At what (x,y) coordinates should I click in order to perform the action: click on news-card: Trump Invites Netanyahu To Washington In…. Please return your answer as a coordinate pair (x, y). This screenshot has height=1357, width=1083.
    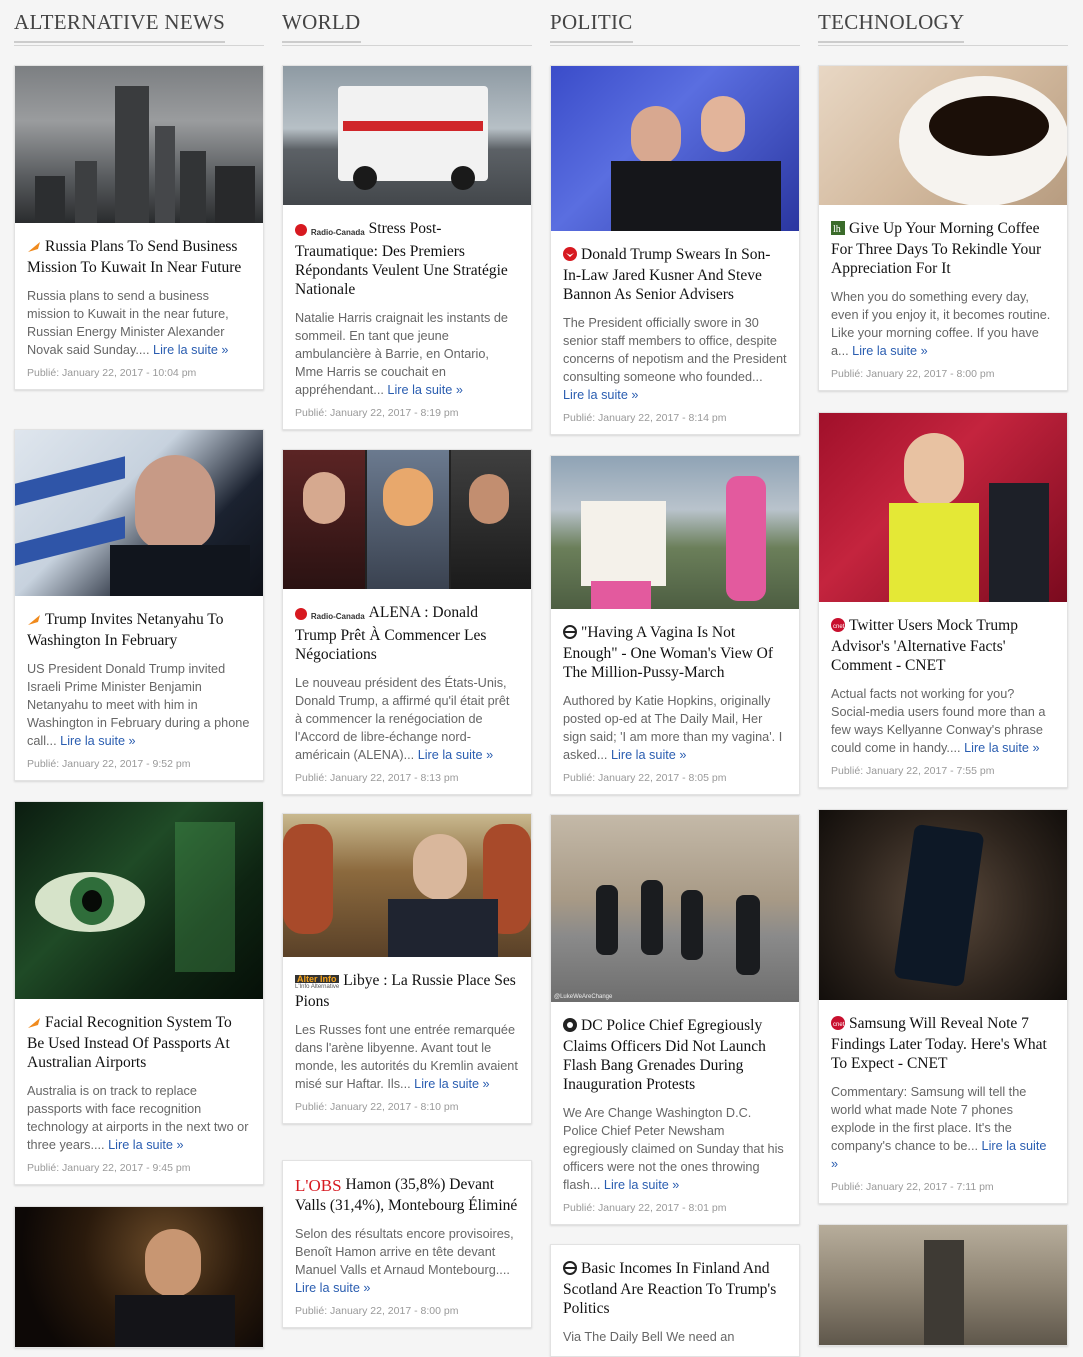
    Looking at the image, I should click on (139, 605).